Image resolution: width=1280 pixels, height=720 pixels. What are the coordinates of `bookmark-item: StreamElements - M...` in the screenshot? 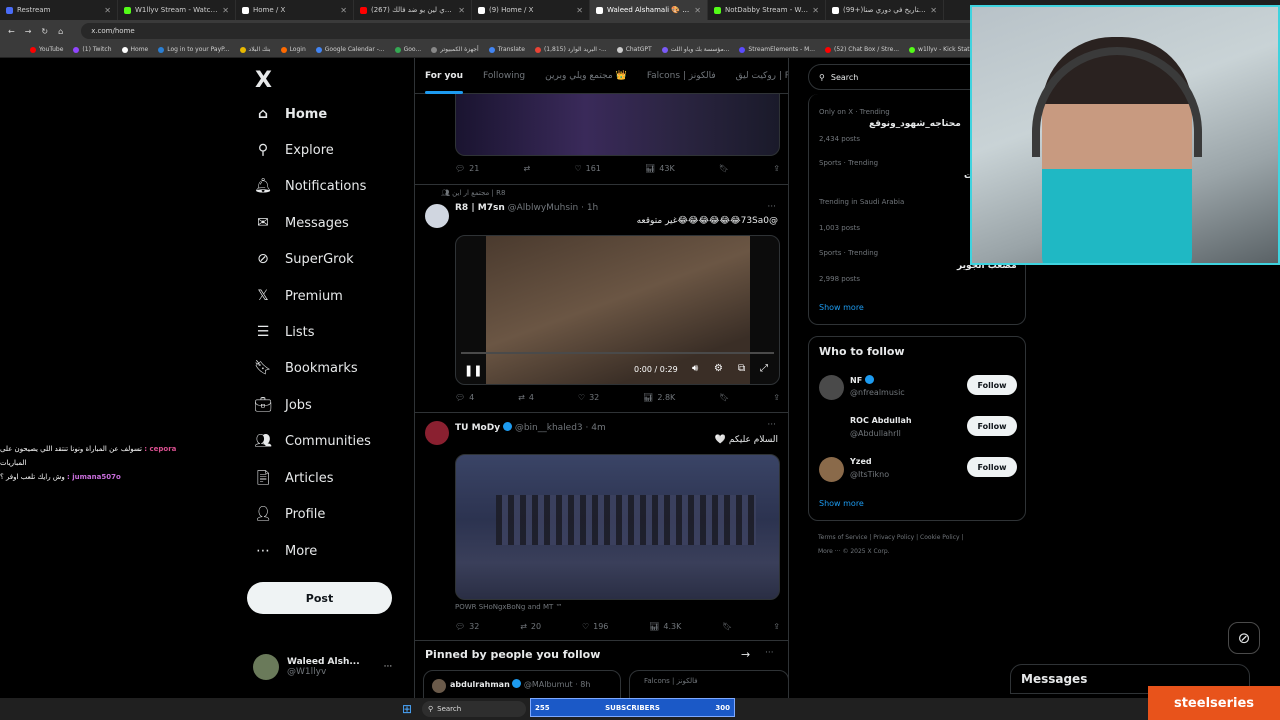 It's located at (777, 49).